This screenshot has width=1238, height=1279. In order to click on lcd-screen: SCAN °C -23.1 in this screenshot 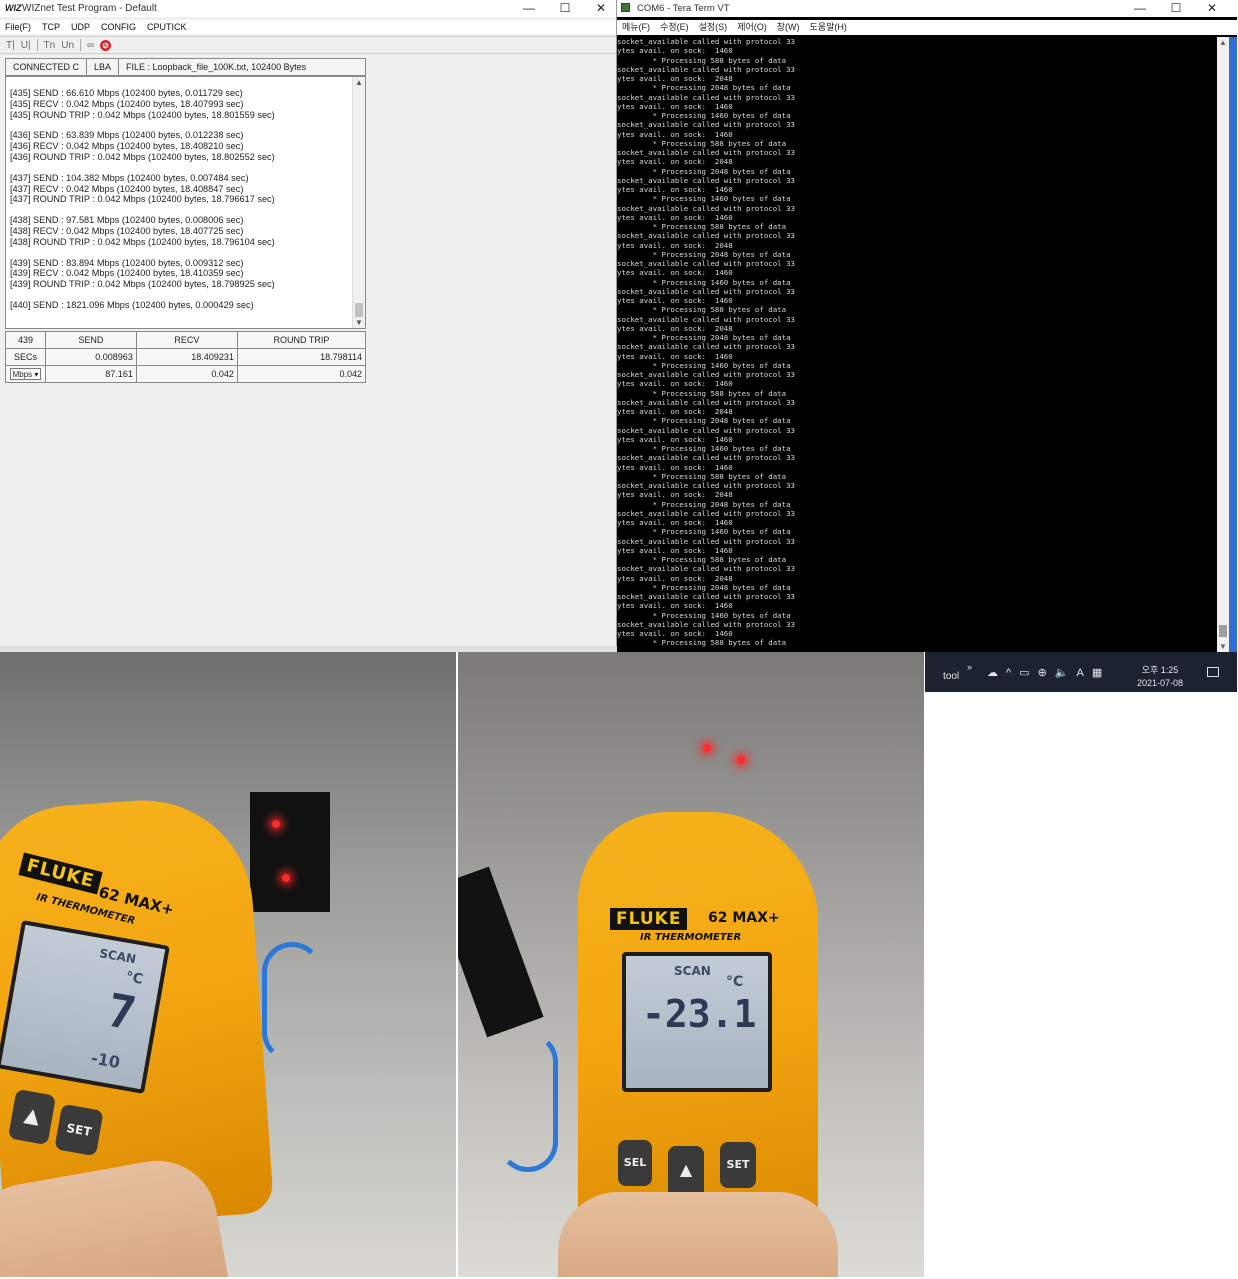, I will do `click(697, 1022)`.